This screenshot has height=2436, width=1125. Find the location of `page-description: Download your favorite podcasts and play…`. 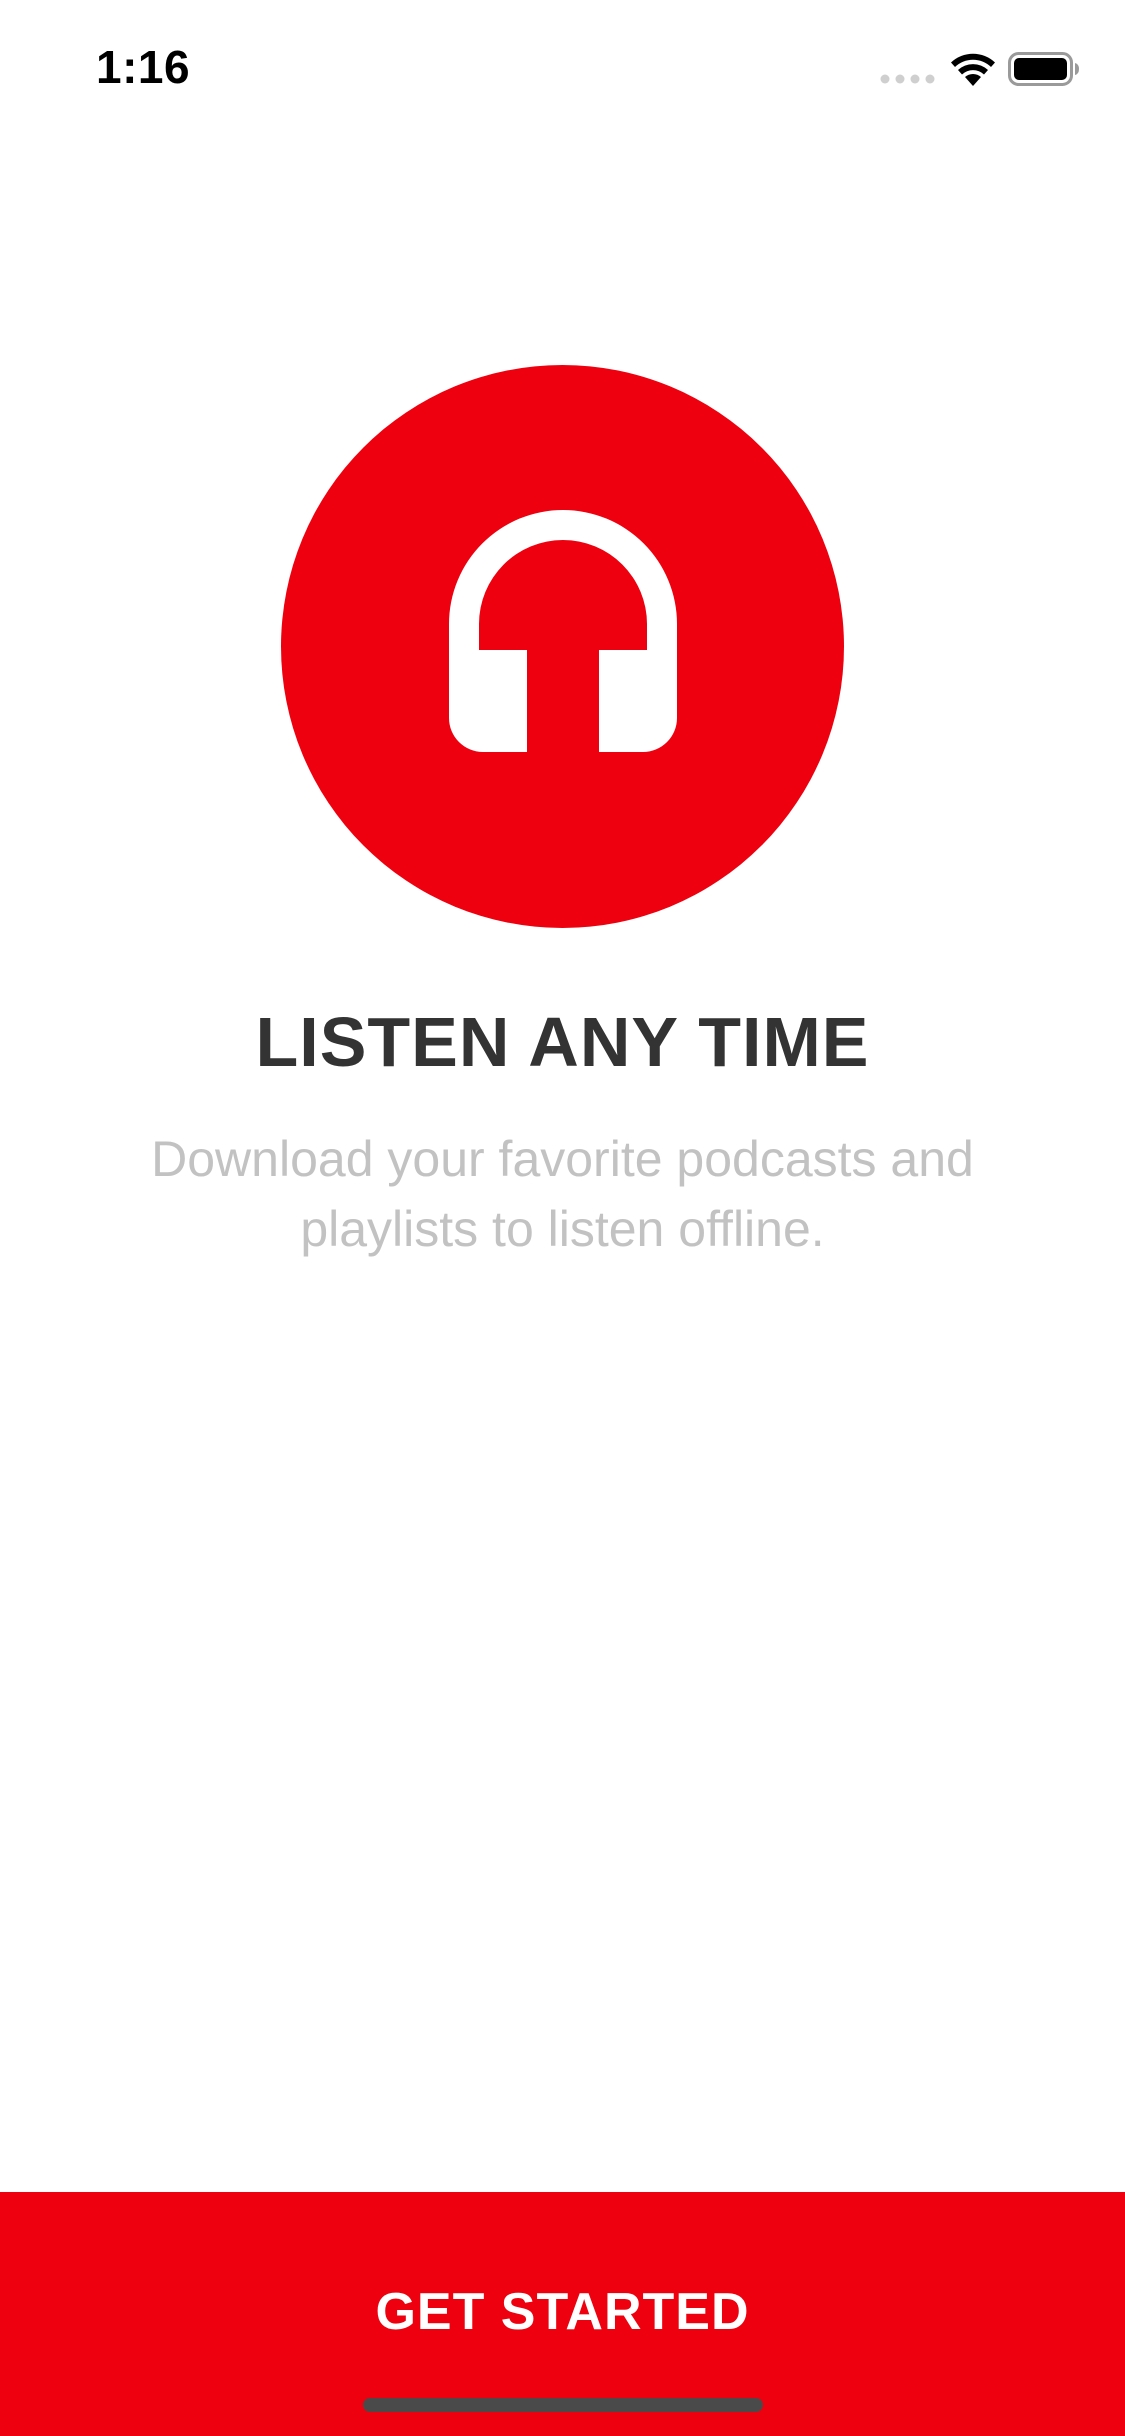

page-description: Download your favorite podcasts and play… is located at coordinates (562, 1194).